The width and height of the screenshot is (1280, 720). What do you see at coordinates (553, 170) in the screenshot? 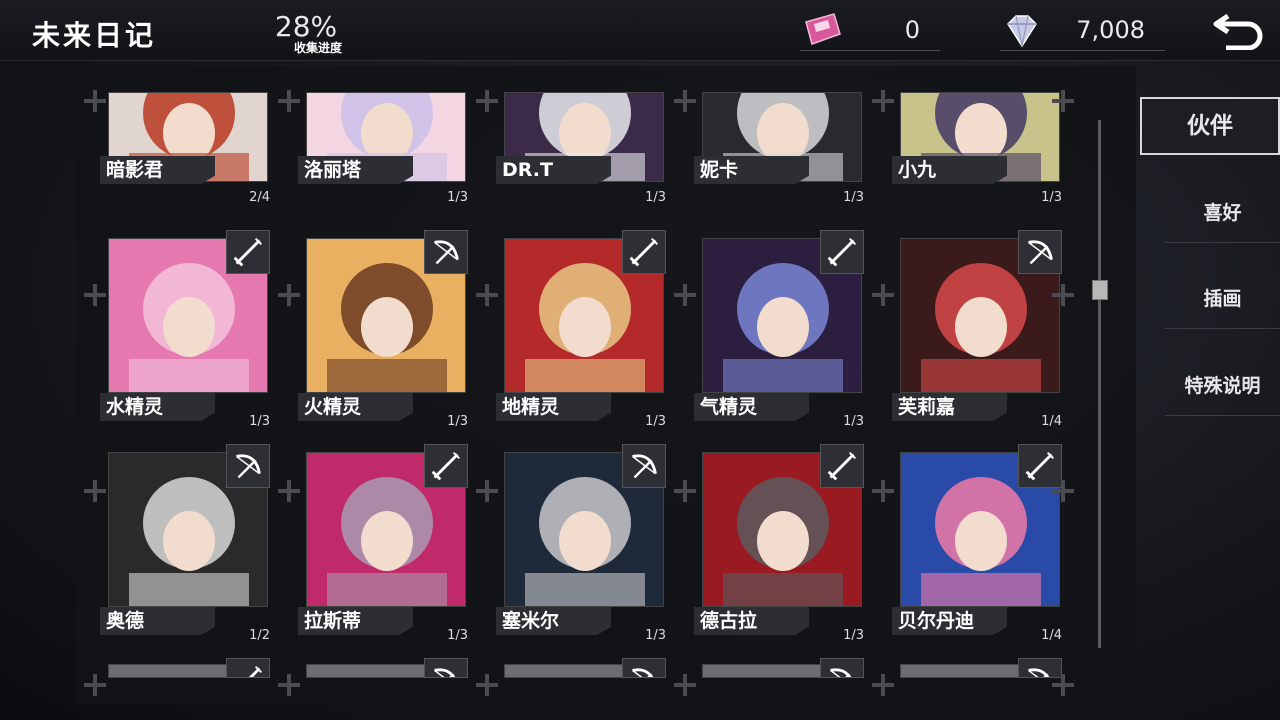
I see `character-name: DR.T` at bounding box center [553, 170].